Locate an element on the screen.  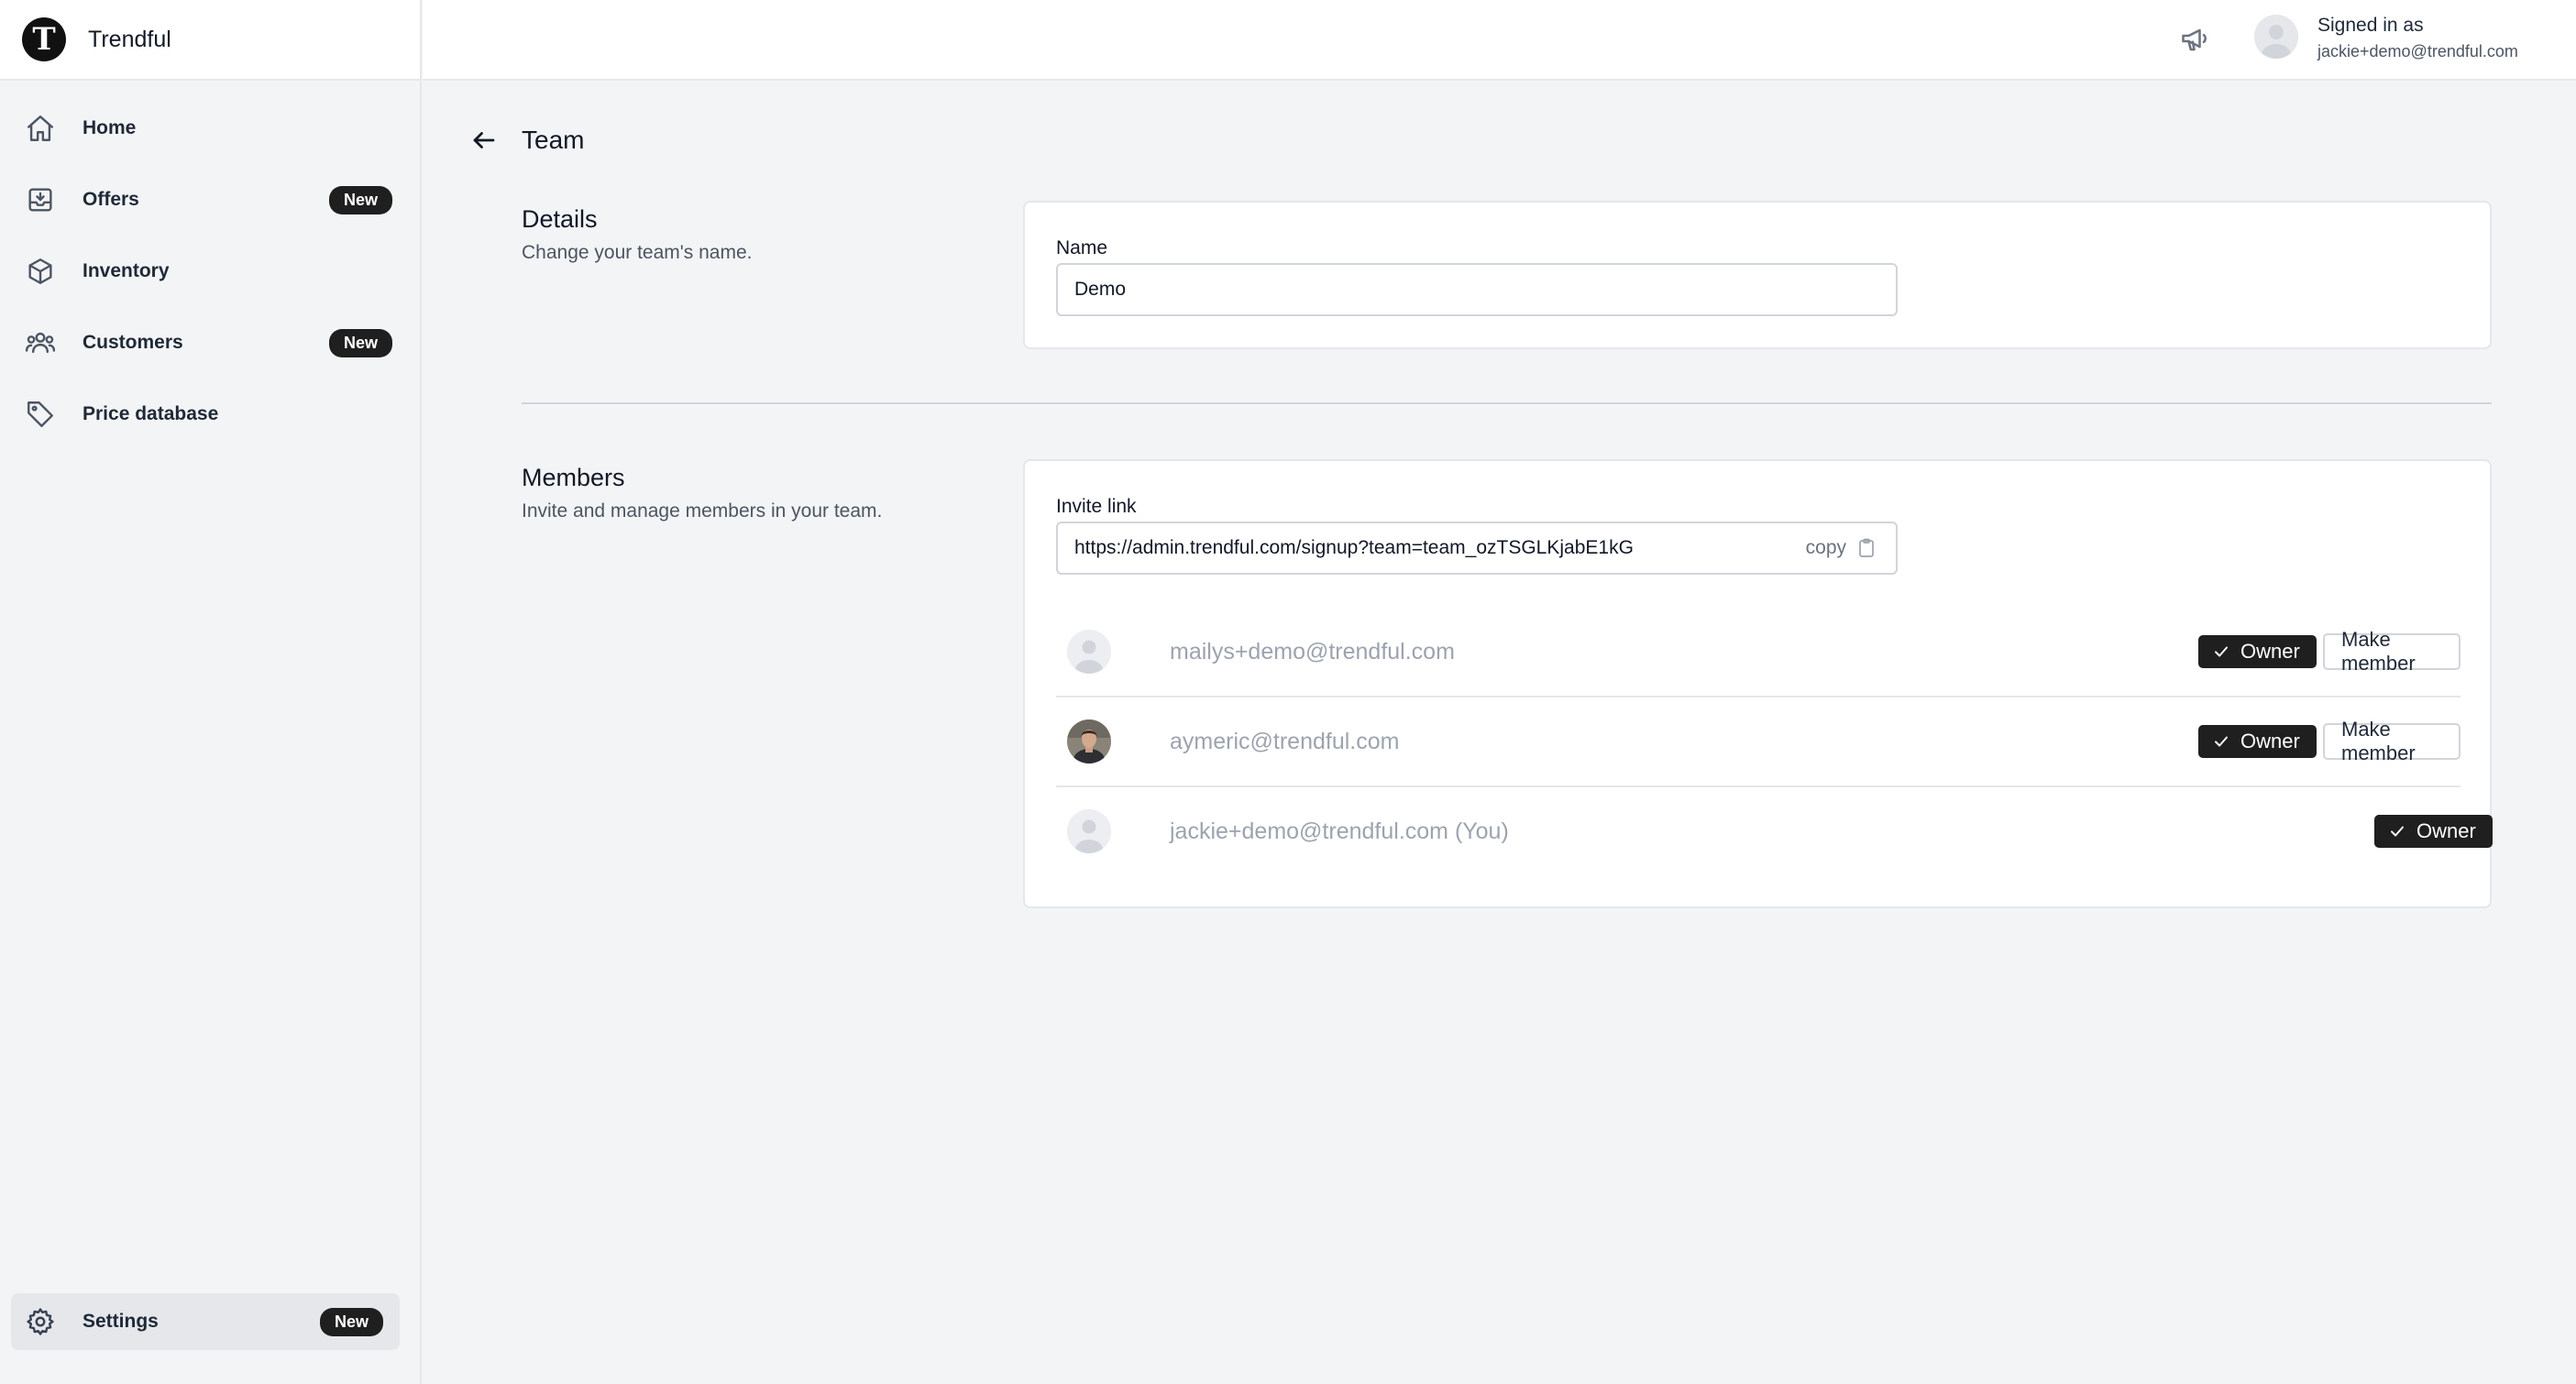
sidebar-item-inventory: Inventory is located at coordinates (210, 271).